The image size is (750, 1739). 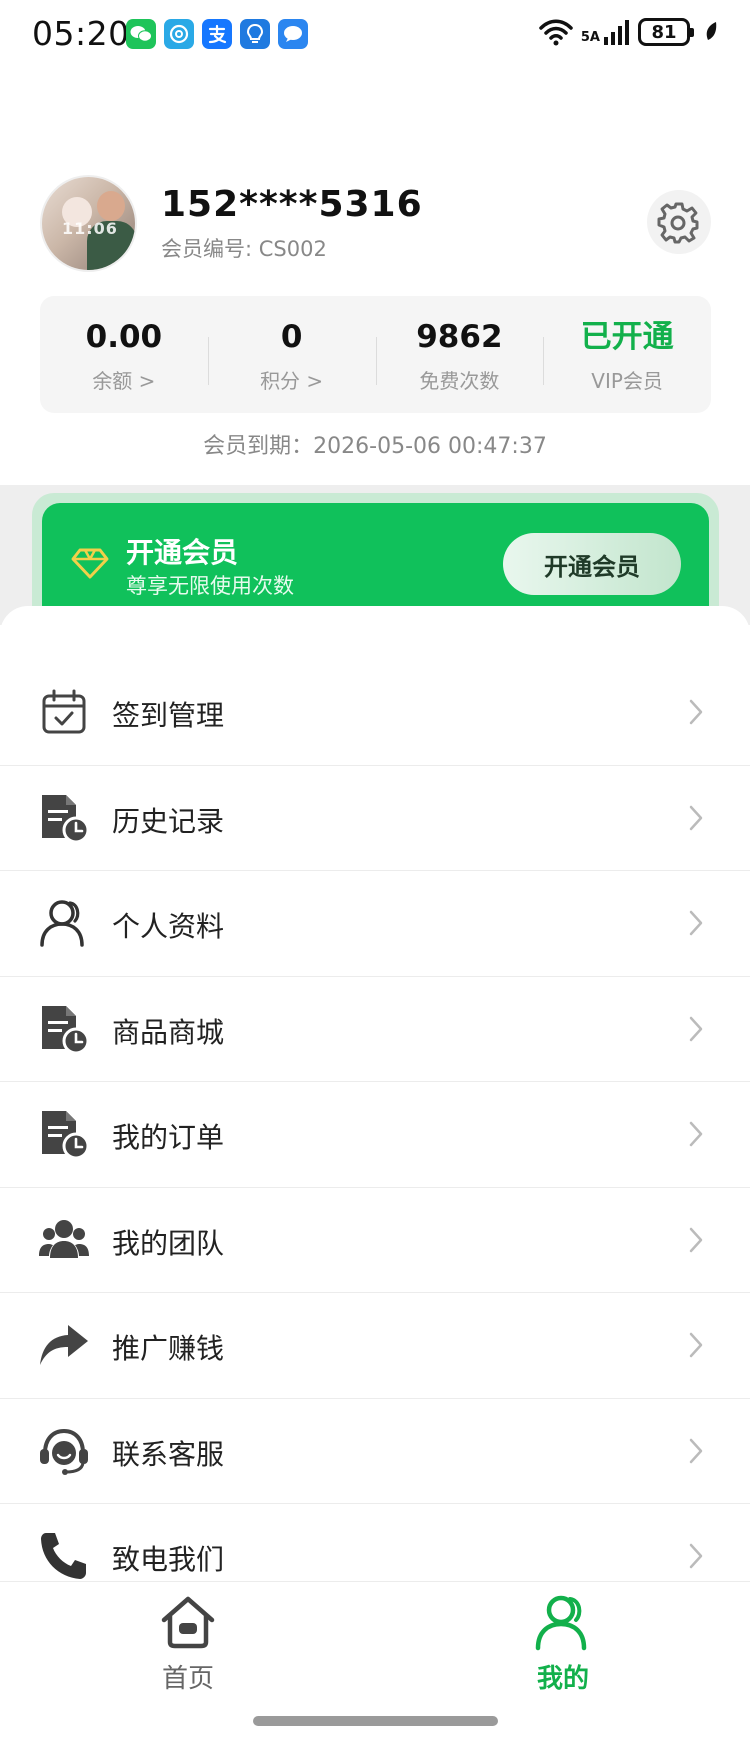 I want to click on menu-item-label: 推广赚钱, so click(x=168, y=1348).